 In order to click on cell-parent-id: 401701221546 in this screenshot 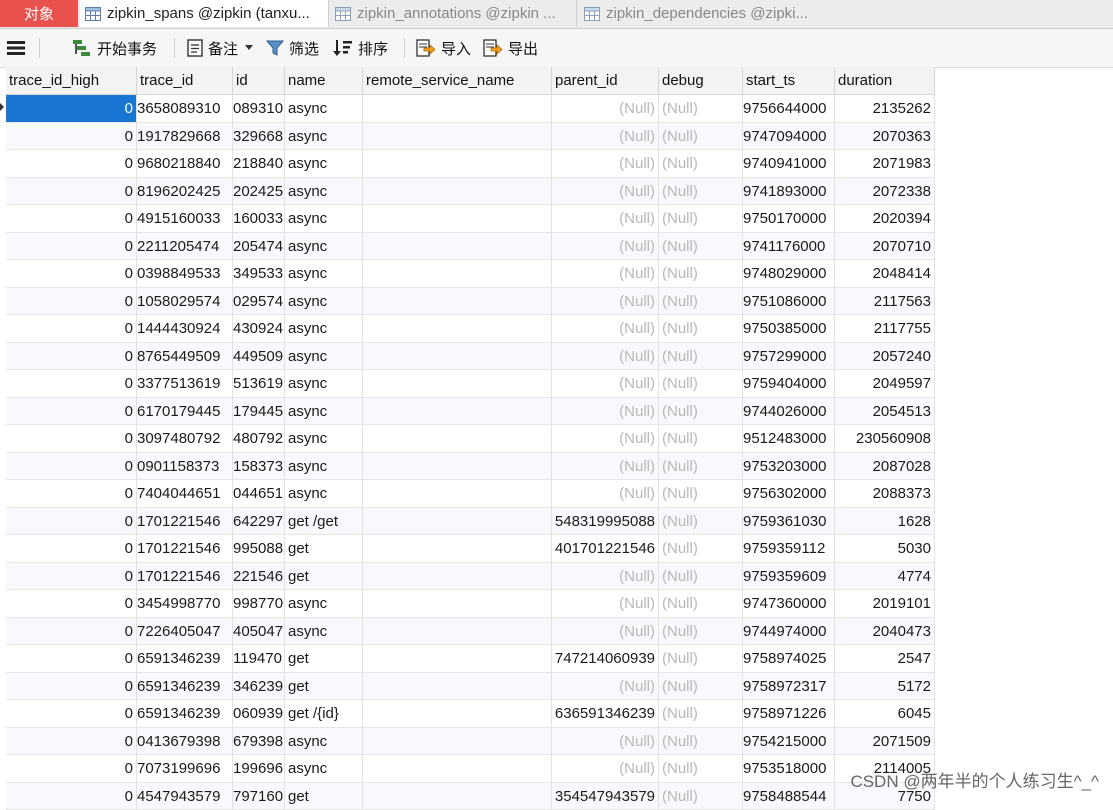, I will do `click(605, 548)`.